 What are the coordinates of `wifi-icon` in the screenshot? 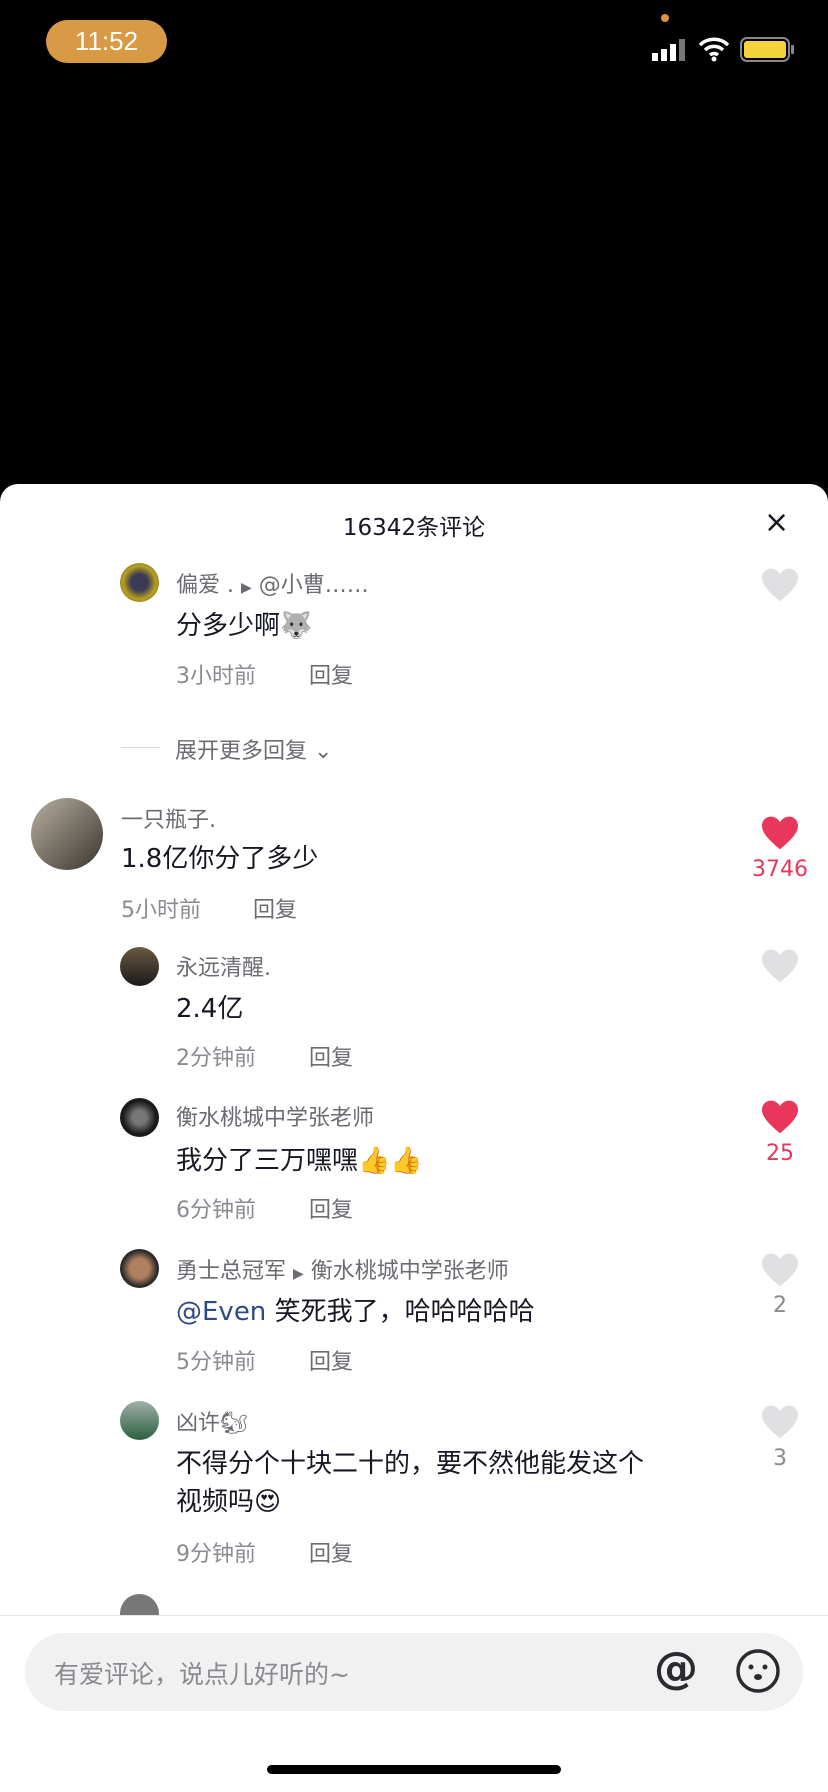 It's located at (714, 49).